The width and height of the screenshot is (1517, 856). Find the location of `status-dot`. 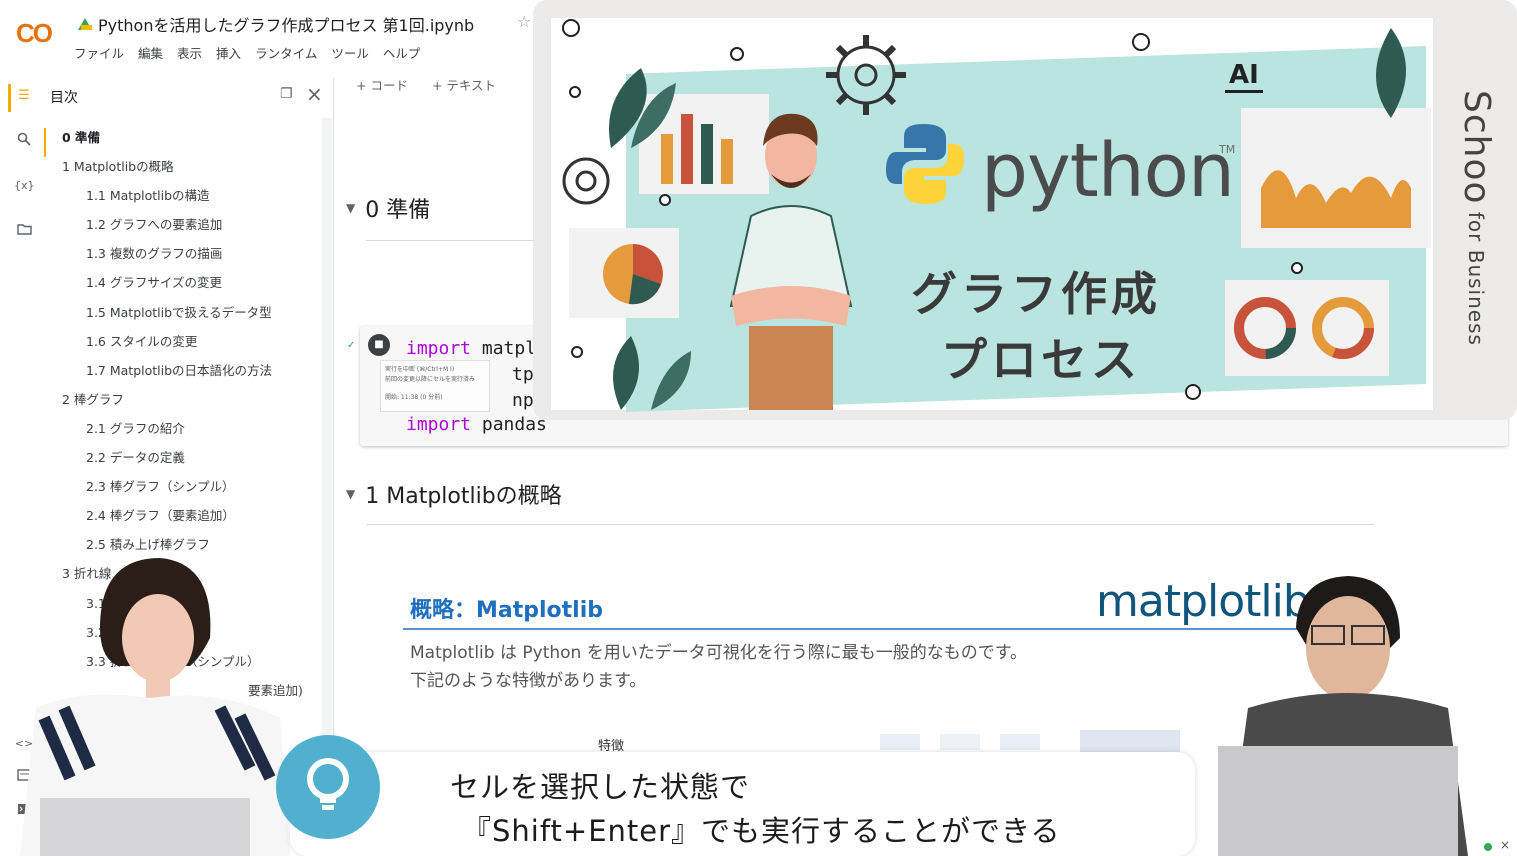

status-dot is located at coordinates (1488, 847).